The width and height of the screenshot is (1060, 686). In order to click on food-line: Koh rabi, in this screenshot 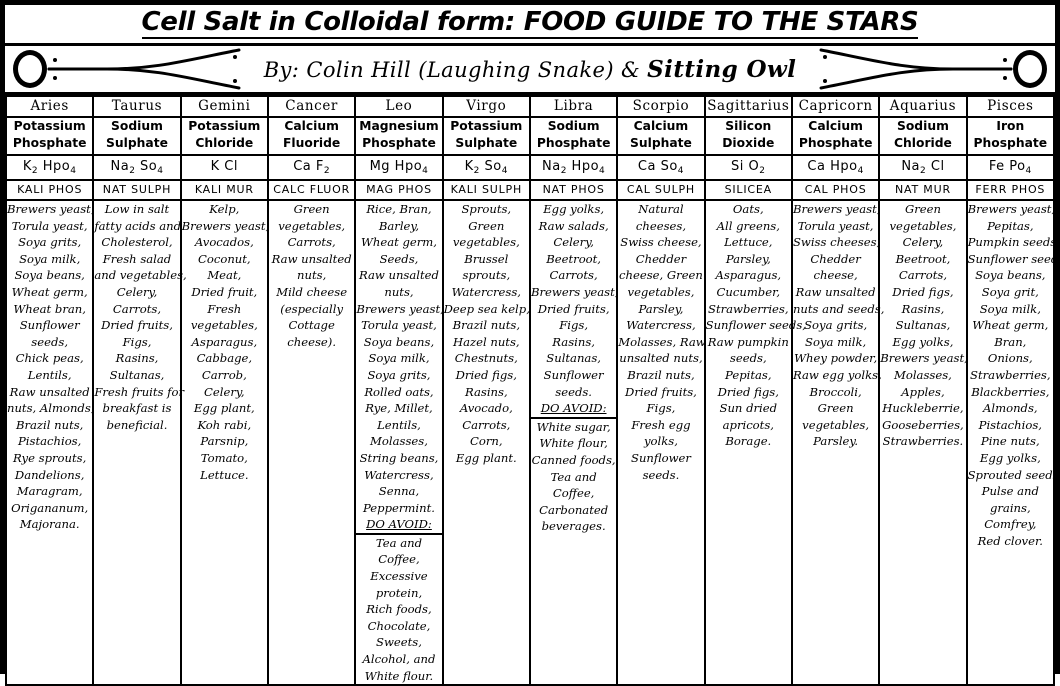, I will do `click(224, 424)`.